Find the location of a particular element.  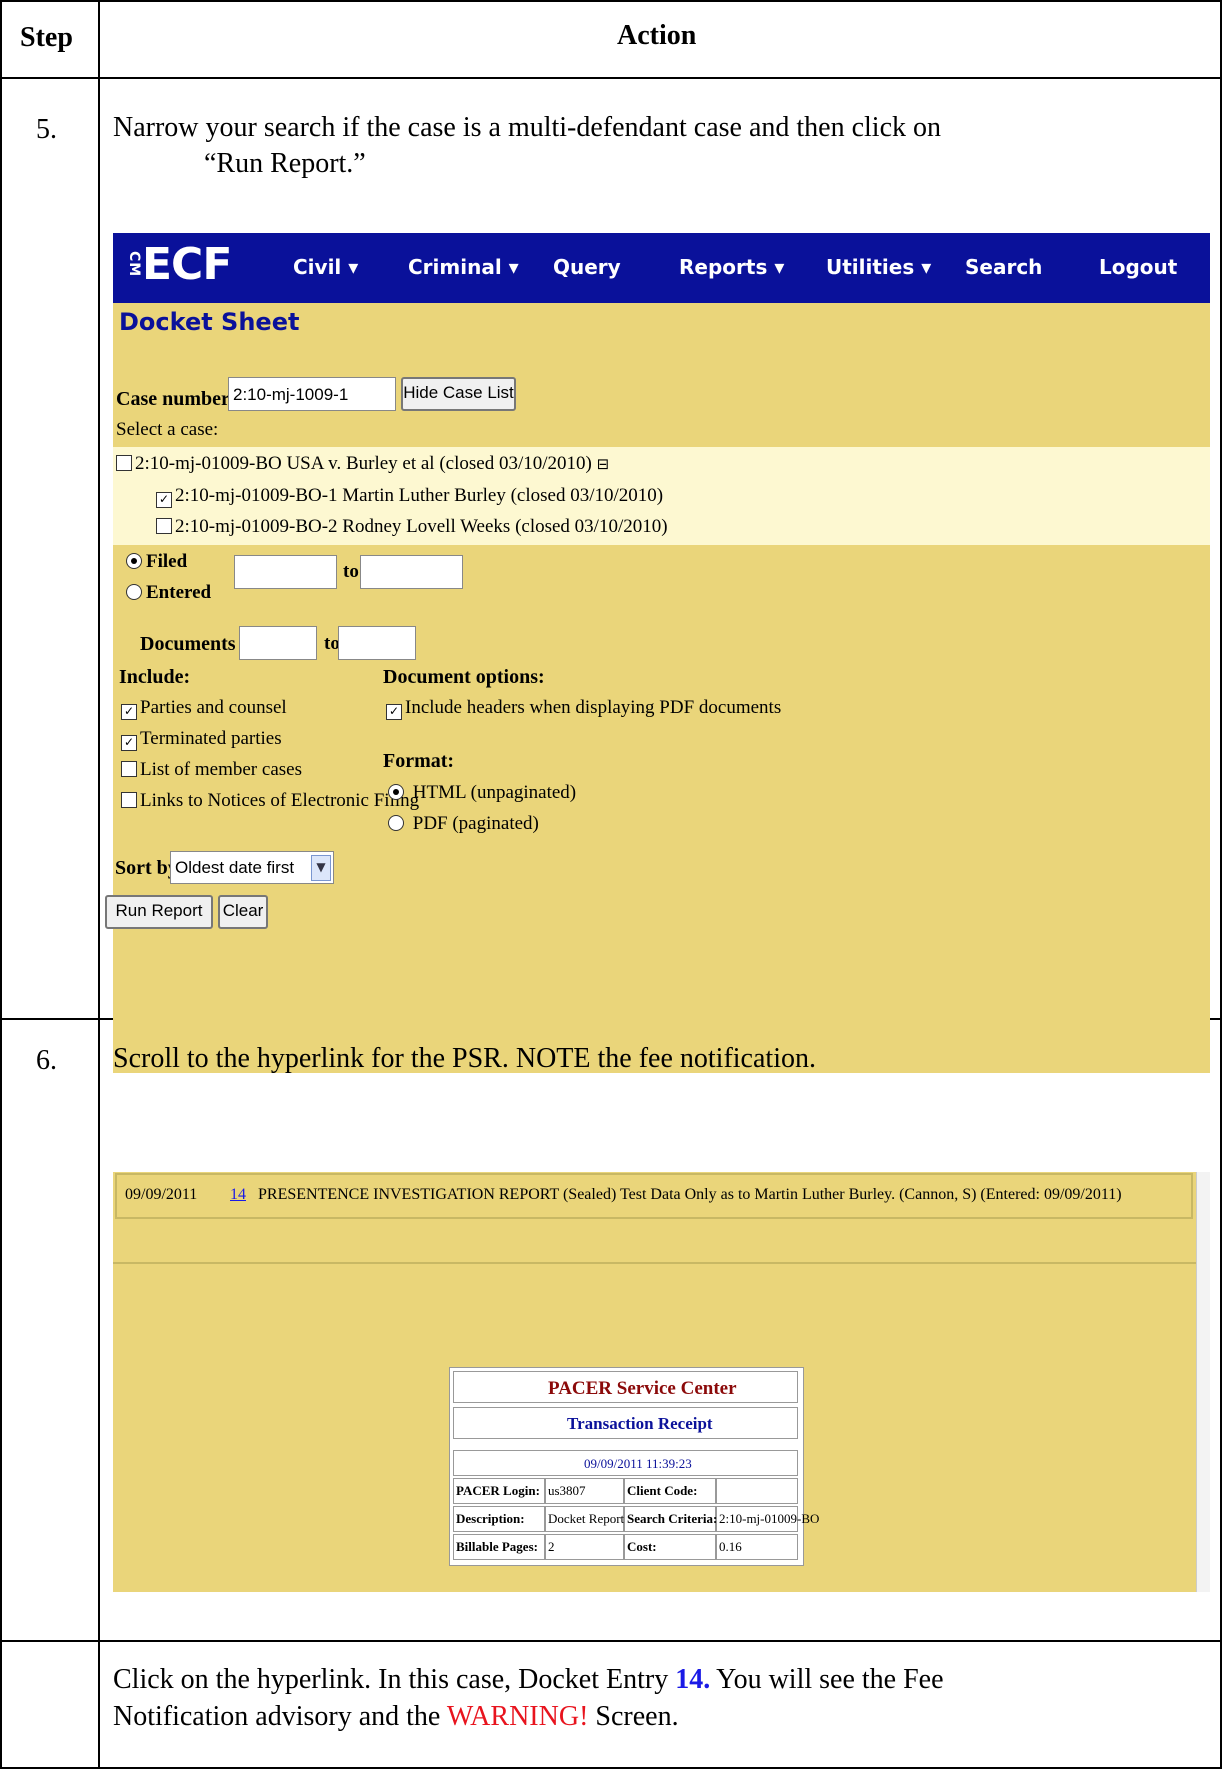

hide-case-list-button: Hide Case List is located at coordinates (458, 394).